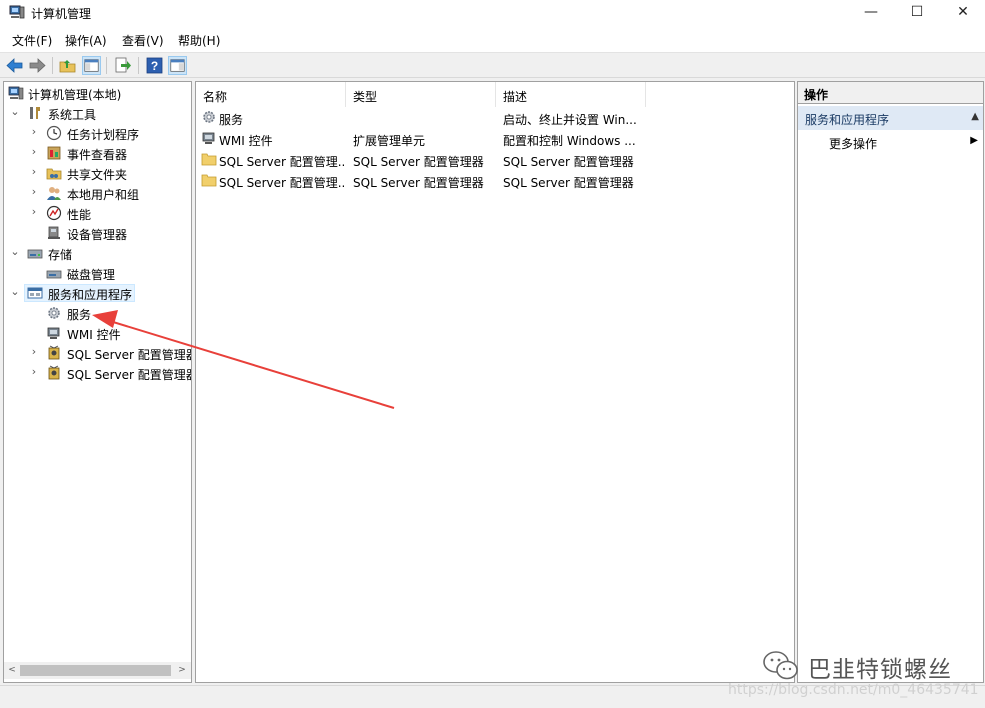 The width and height of the screenshot is (985, 708). Describe the element at coordinates (103, 135) in the screenshot. I see `tree-label: 任务计划程序` at that location.